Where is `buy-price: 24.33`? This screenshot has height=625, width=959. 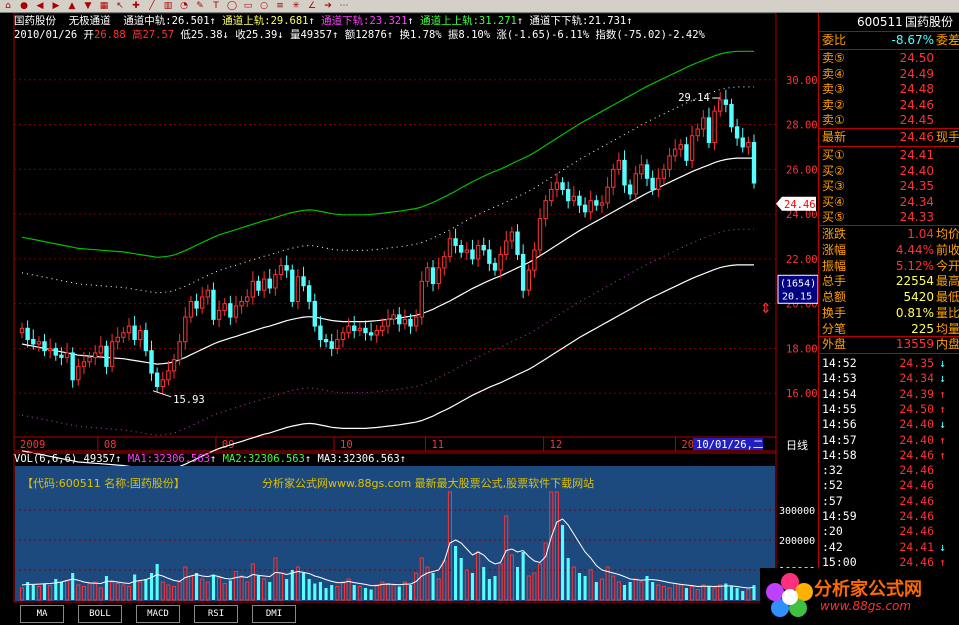 buy-price: 24.33 is located at coordinates (916, 217).